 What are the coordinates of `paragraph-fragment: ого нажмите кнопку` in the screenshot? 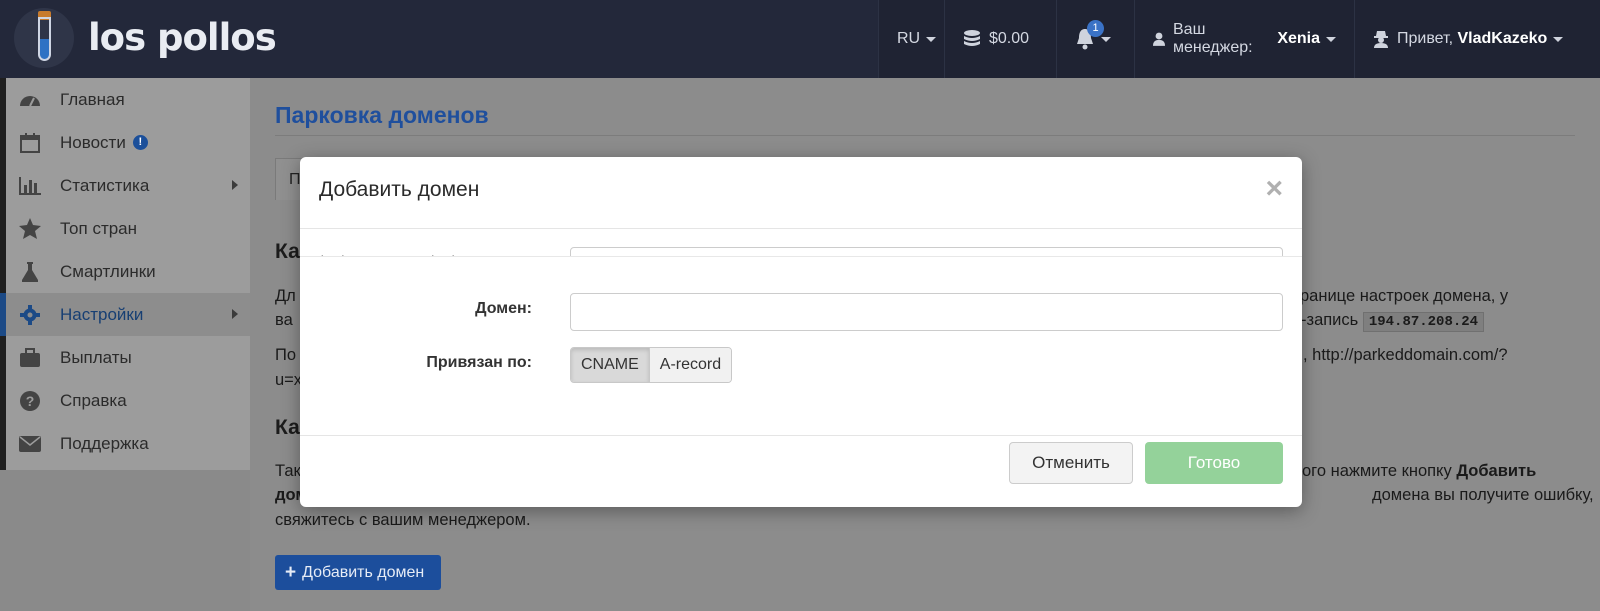 It's located at (1377, 471).